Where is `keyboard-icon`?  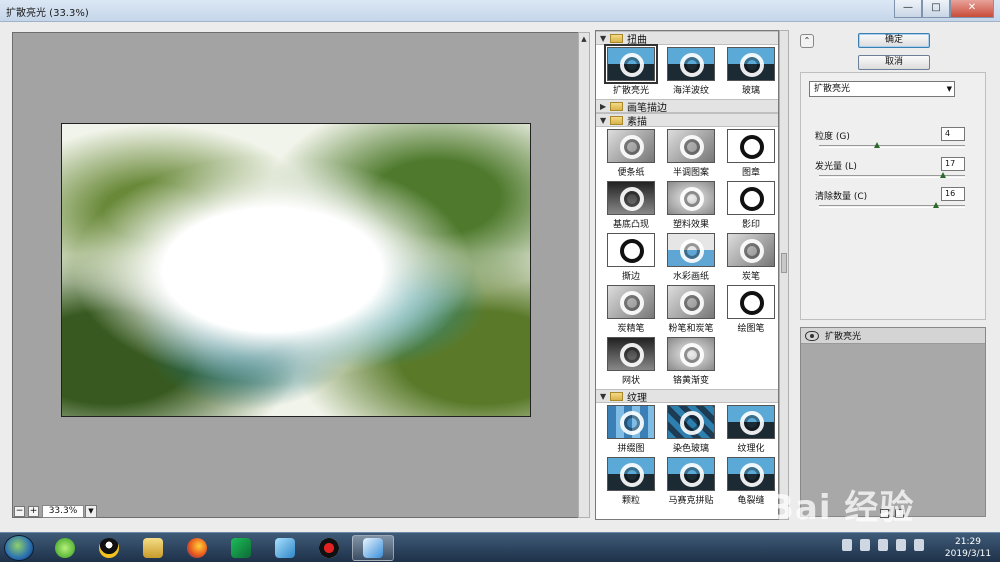 keyboard-icon is located at coordinates (847, 545).